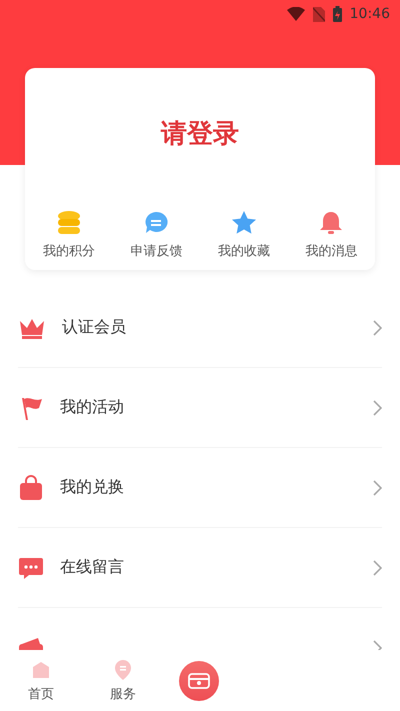 Image resolution: width=400 pixels, height=711 pixels. What do you see at coordinates (31, 487) in the screenshot?
I see `shopping-bag-icon` at bounding box center [31, 487].